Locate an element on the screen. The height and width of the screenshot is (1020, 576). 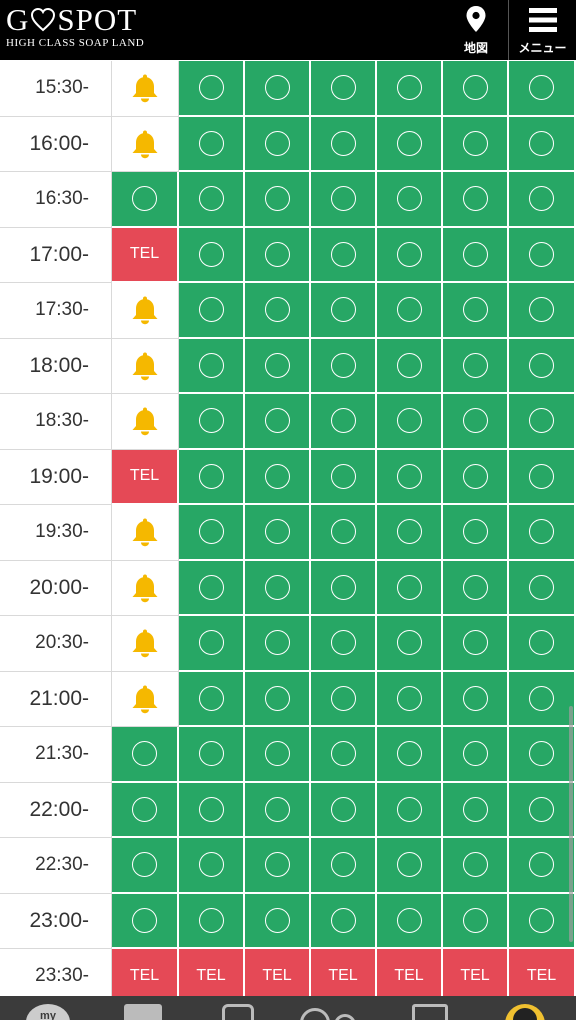
user-icon is located at coordinates (525, 1012).